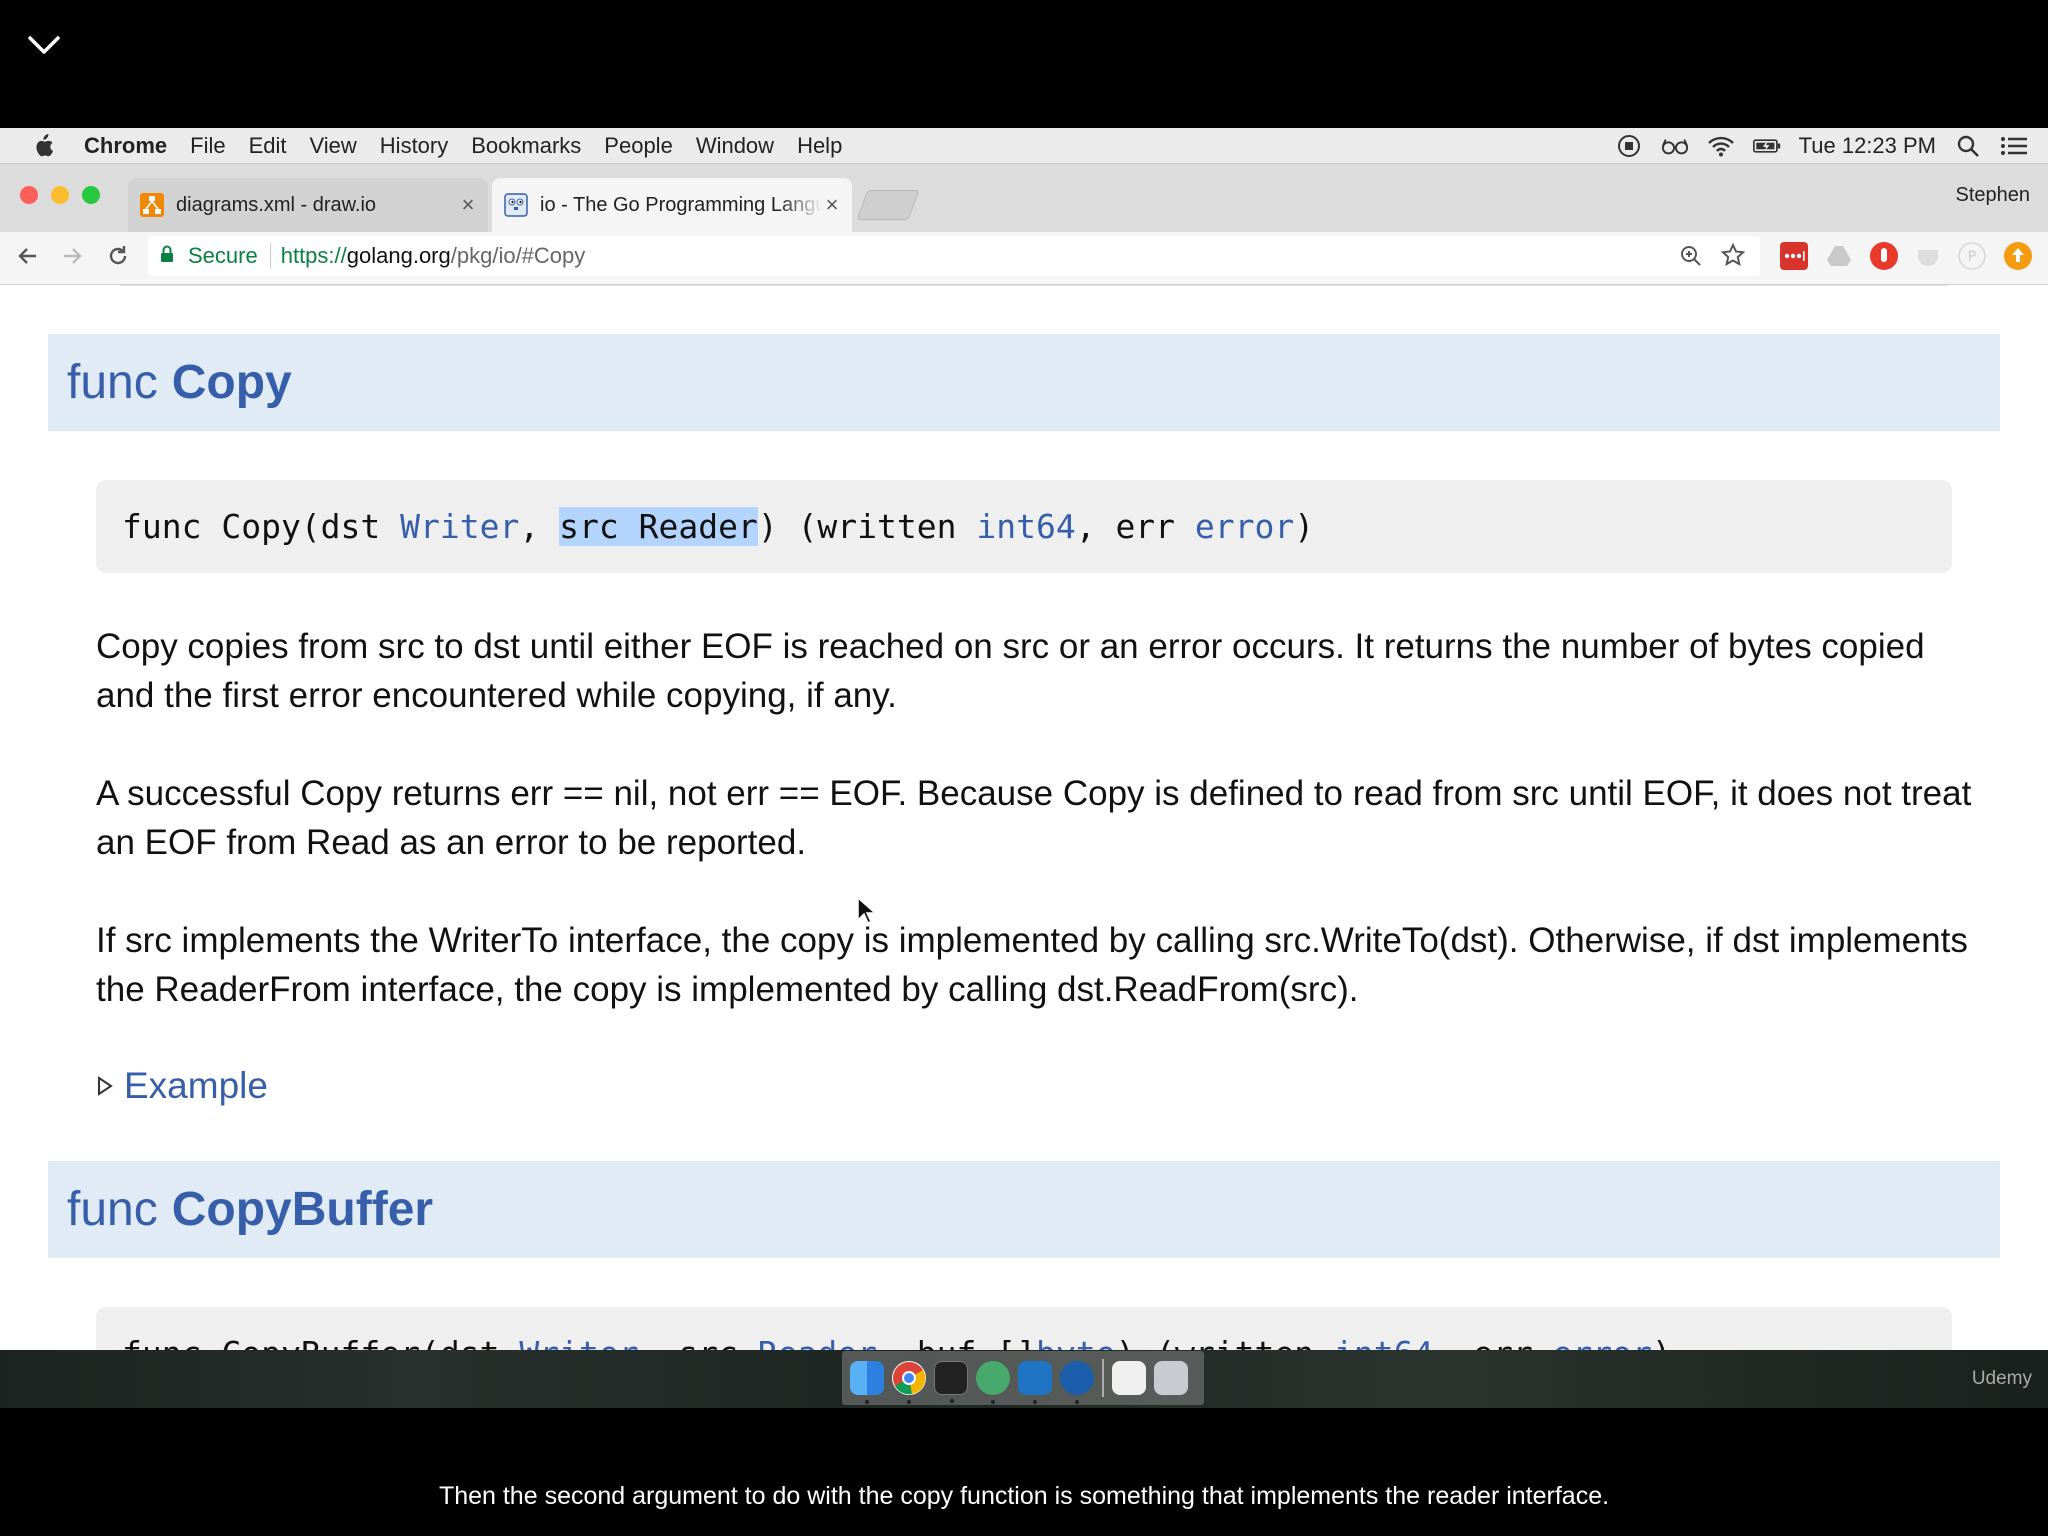  I want to click on pinterest-extension-icon: P, so click(1972, 256).